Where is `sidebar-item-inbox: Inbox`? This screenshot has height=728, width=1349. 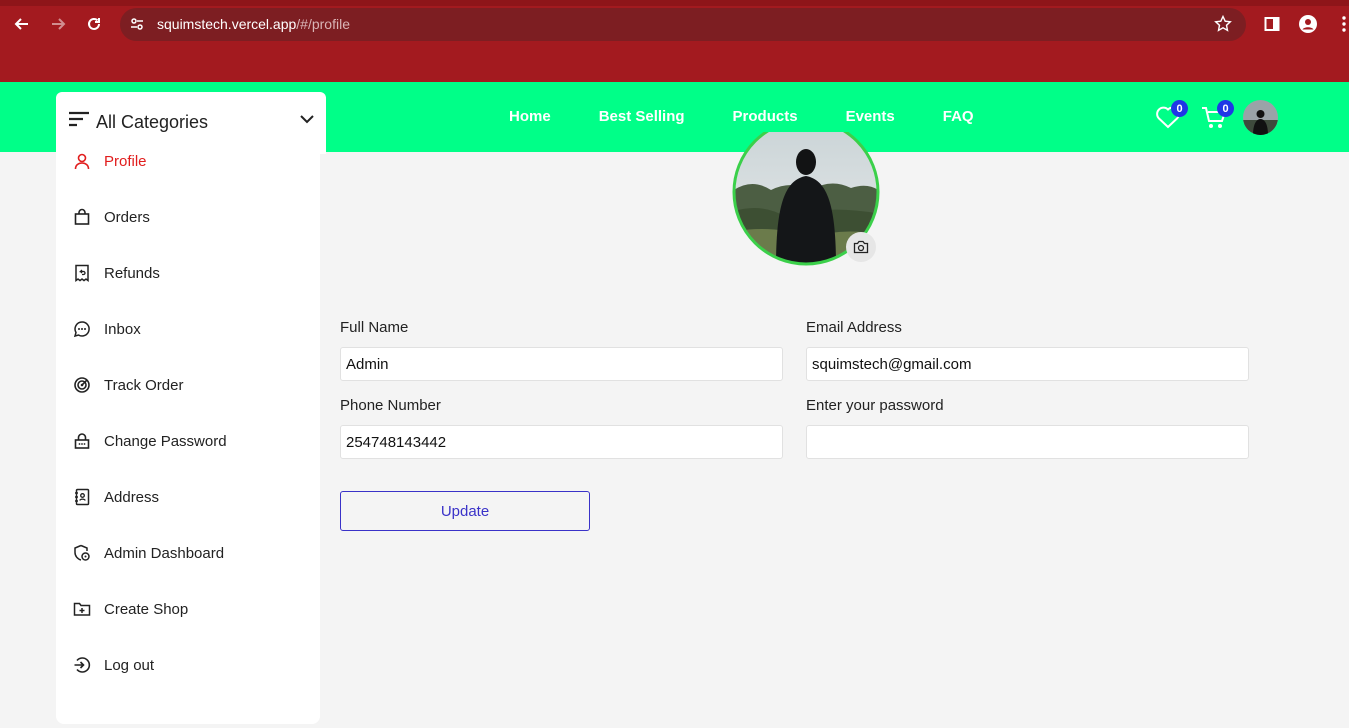
sidebar-item-inbox: Inbox is located at coordinates (106, 329).